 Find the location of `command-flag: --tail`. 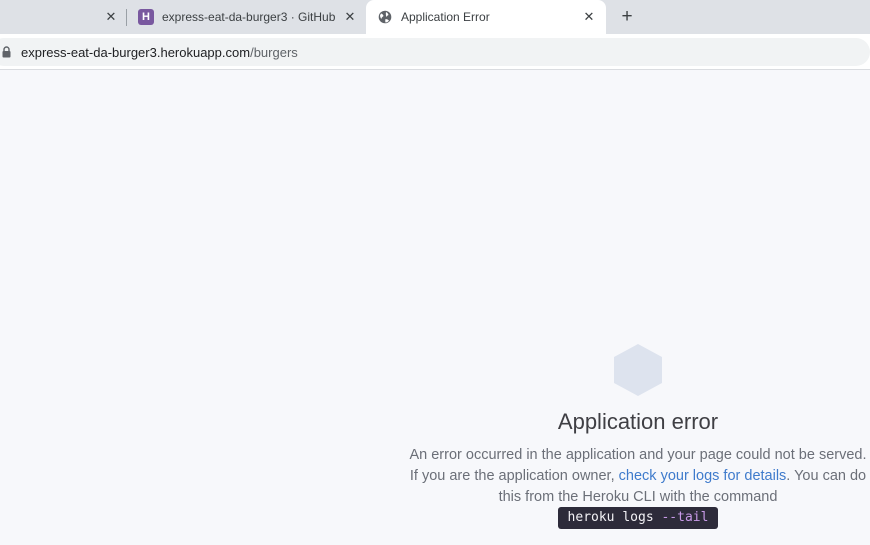

command-flag: --tail is located at coordinates (685, 517).